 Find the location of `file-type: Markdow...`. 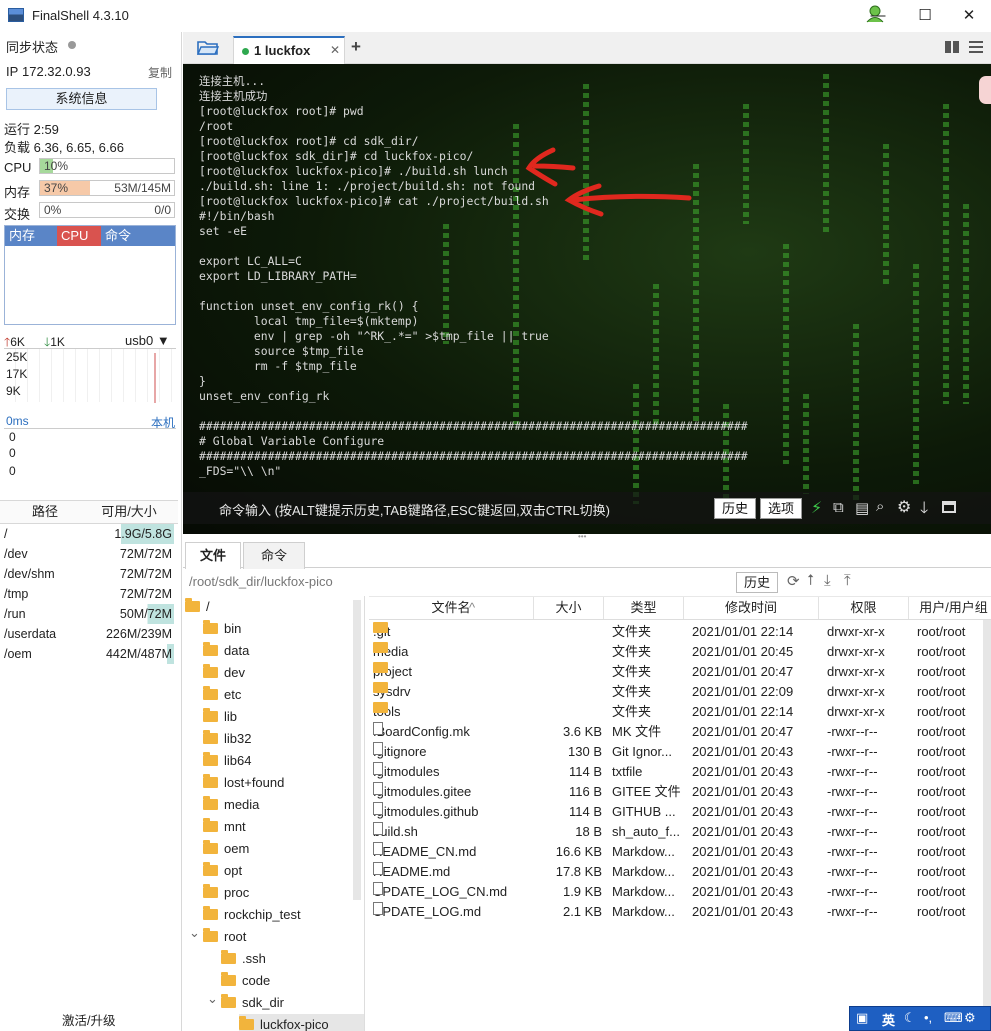

file-type: Markdow... is located at coordinates (643, 911).